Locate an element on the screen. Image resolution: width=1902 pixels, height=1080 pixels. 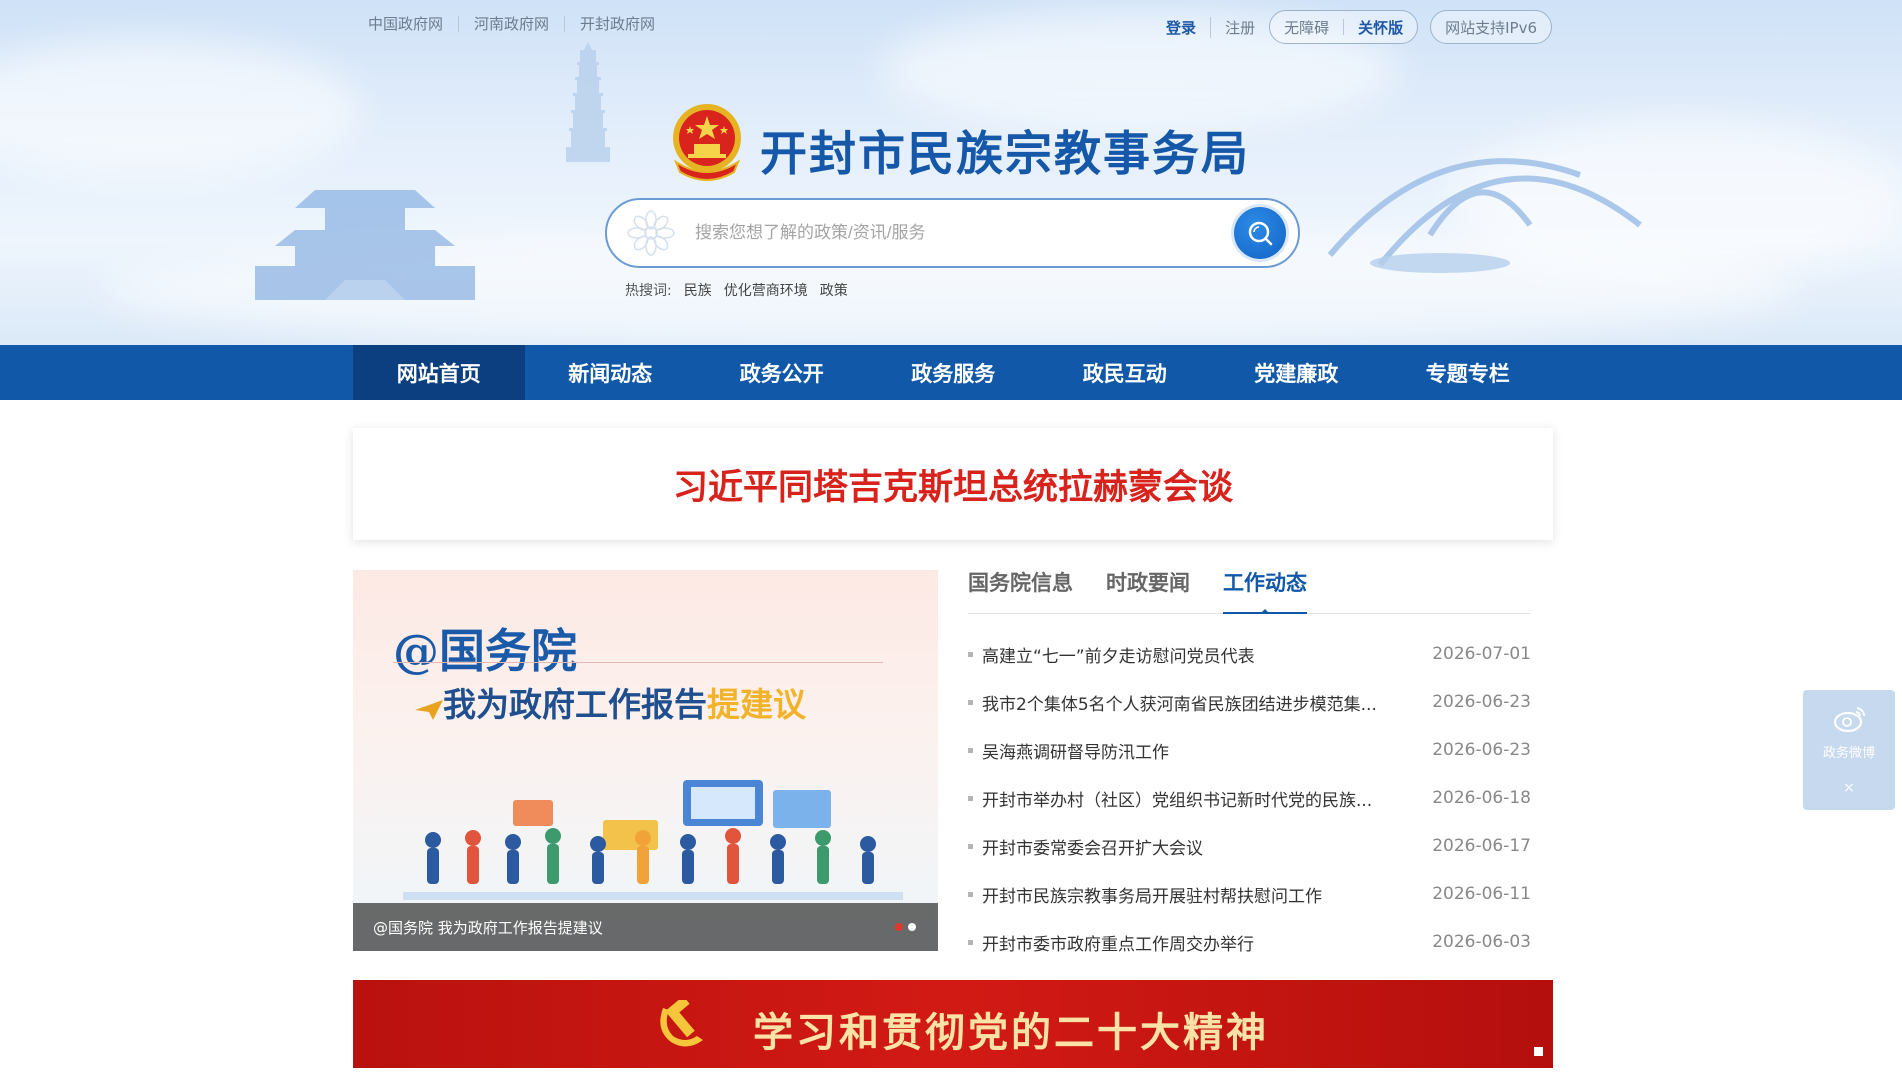
news-tabs: 国务院信息 时政要闻 工作动态 is located at coordinates (1249, 591).